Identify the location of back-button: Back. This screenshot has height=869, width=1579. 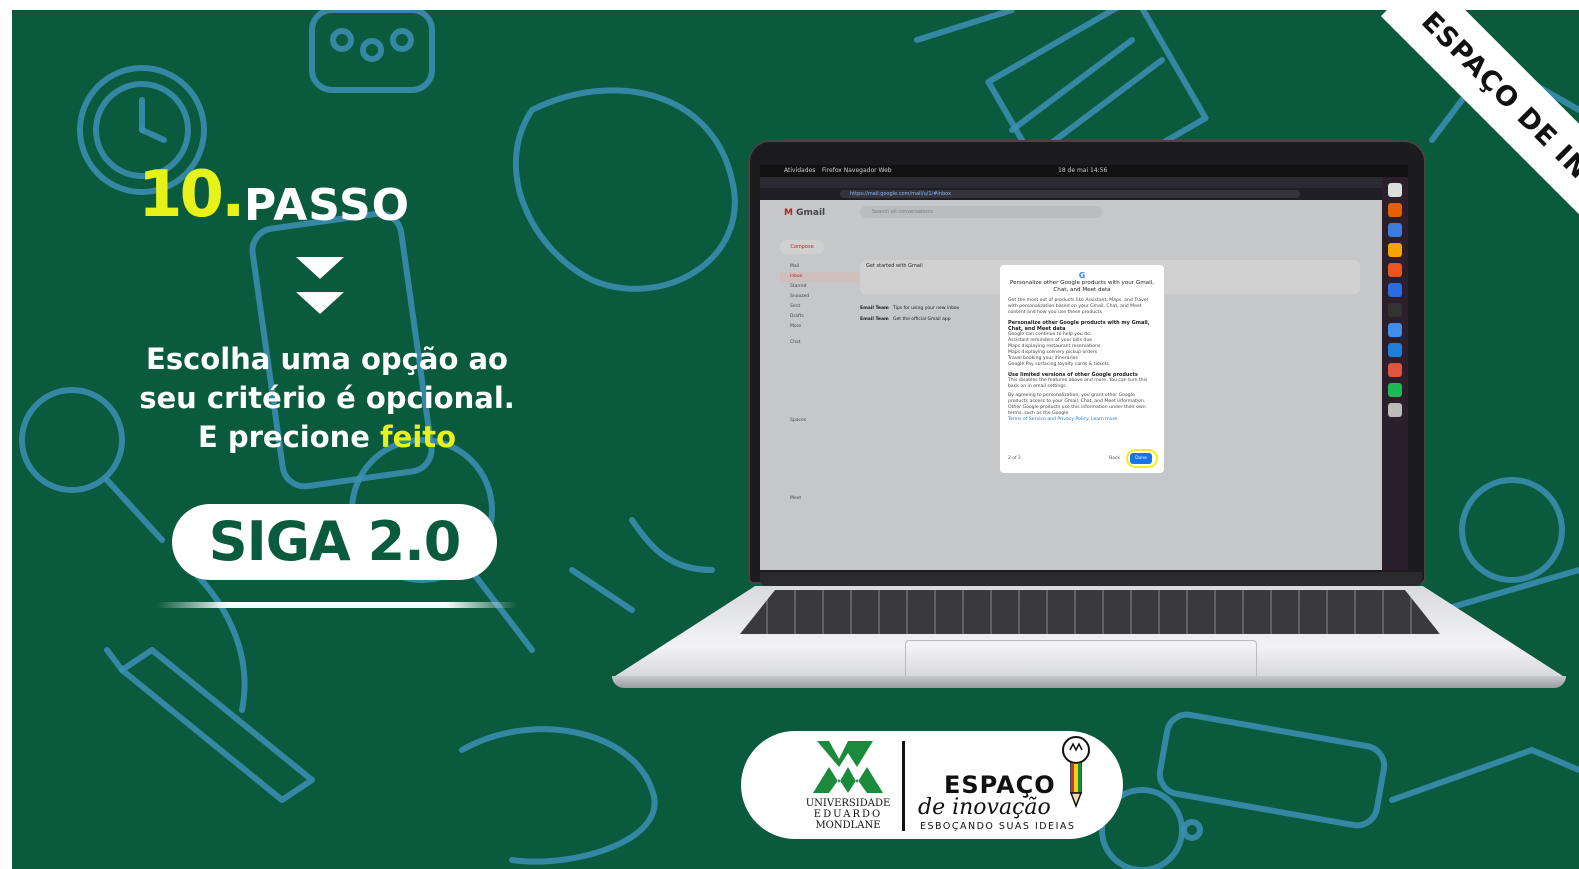
(1114, 458).